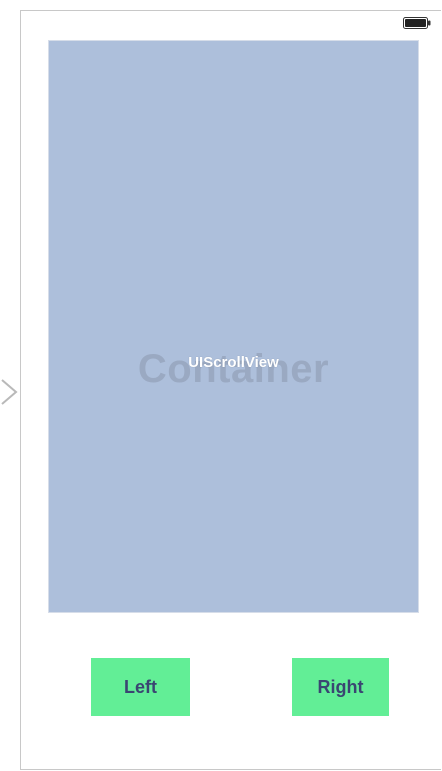 This screenshot has height=771, width=442. Describe the element at coordinates (340, 687) in the screenshot. I see `right-button: Right` at that location.